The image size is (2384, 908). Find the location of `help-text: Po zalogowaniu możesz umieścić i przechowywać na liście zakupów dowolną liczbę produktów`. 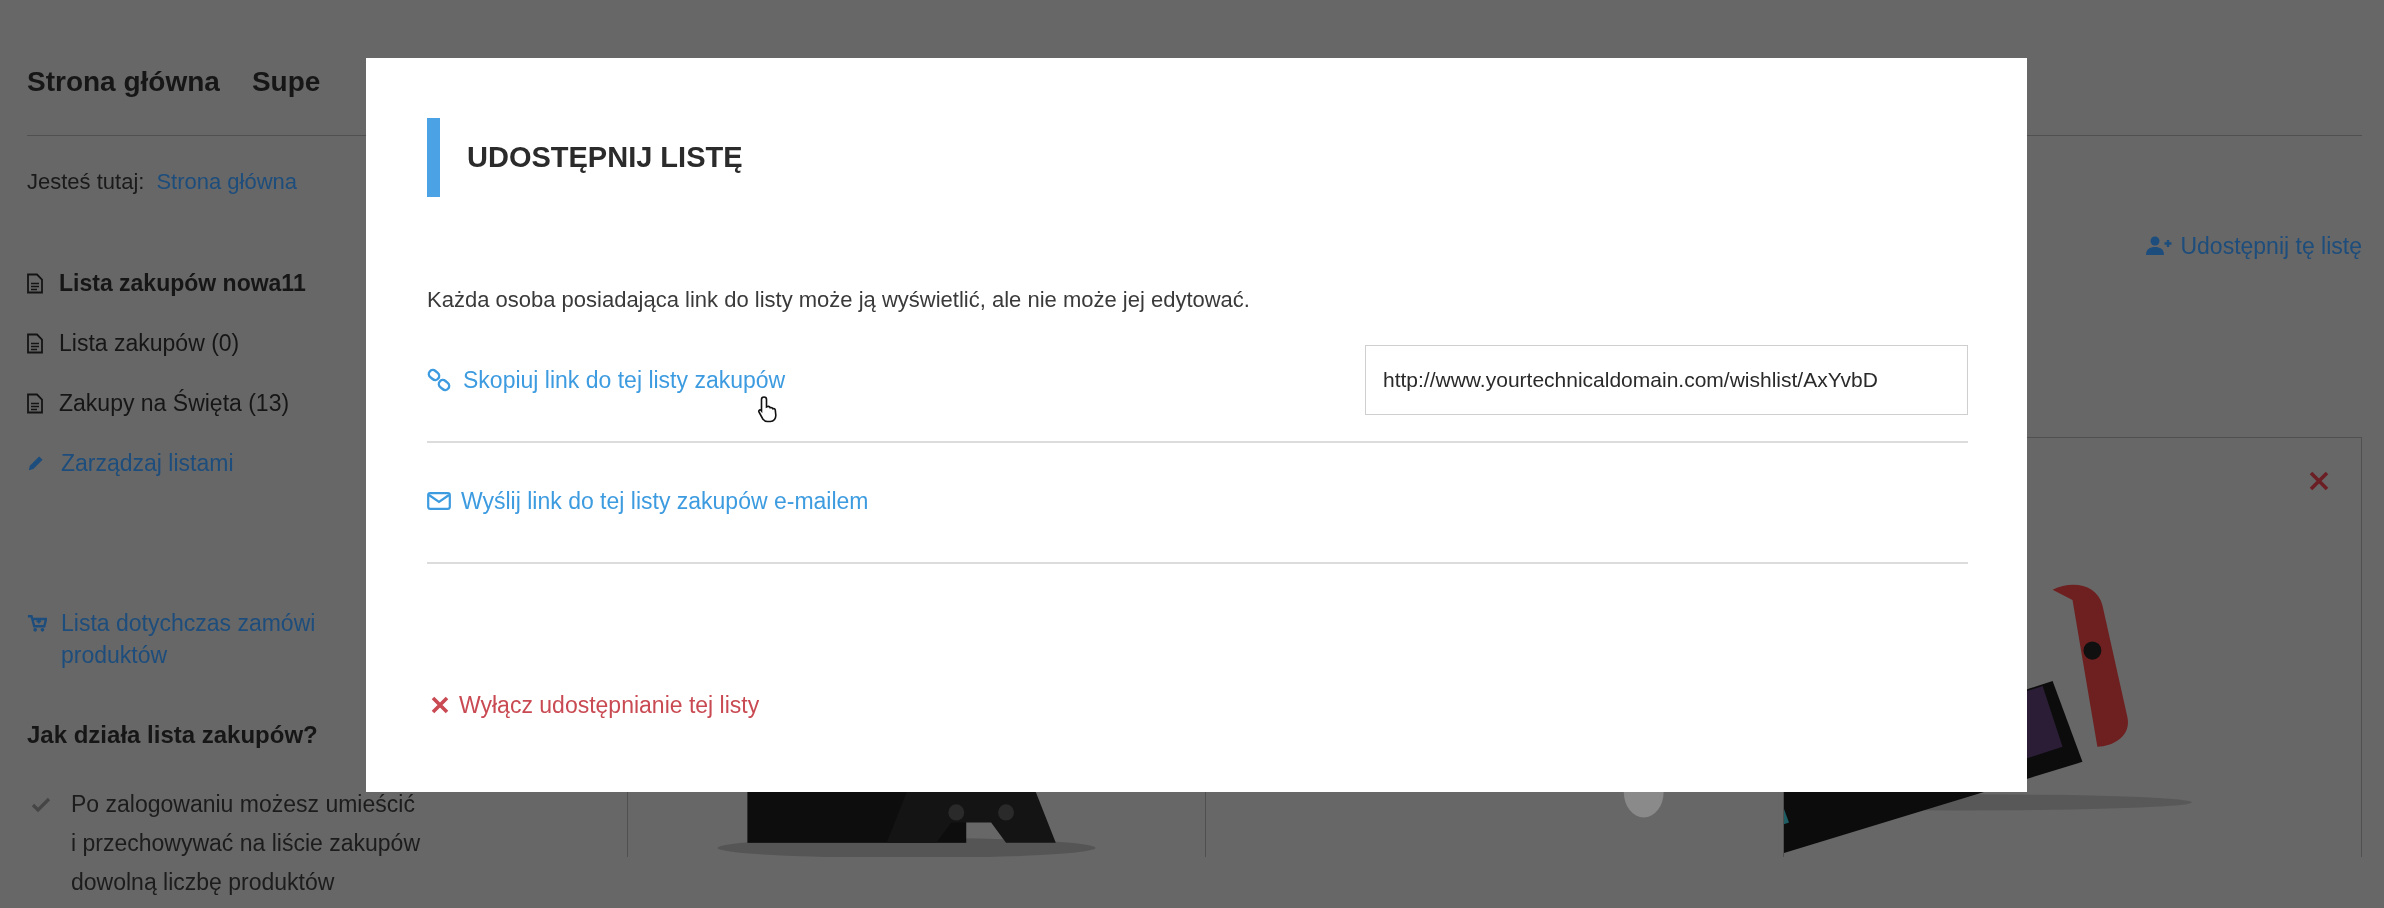

help-text: Po zalogowaniu możesz umieścić i przechowywać na liście zakupów dowolną liczbę produktów is located at coordinates (245, 843).